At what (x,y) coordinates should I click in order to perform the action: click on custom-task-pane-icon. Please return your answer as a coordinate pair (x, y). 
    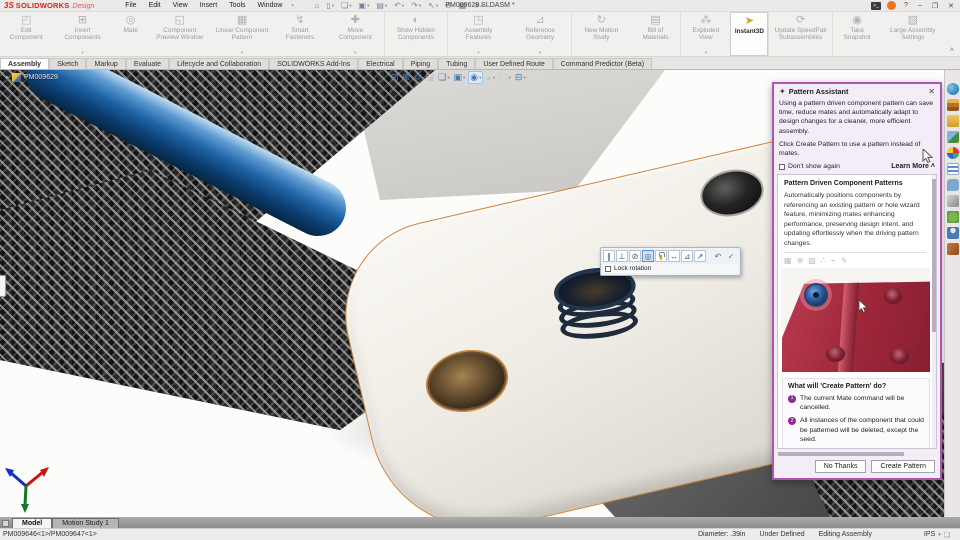
    Looking at the image, I should click on (952, 249).